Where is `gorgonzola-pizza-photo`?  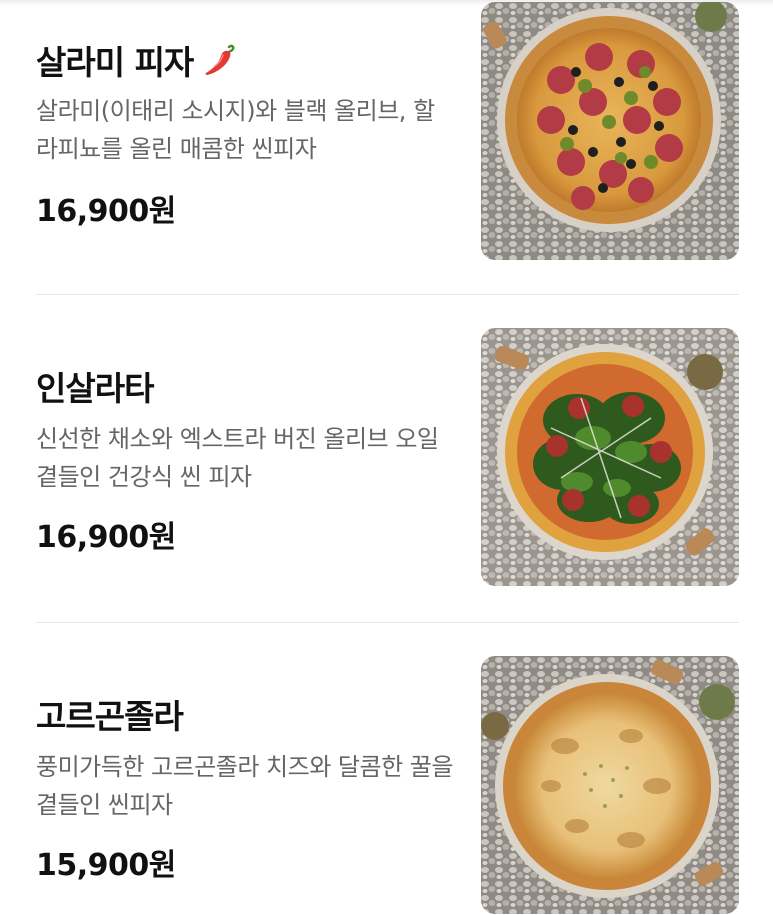
gorgonzola-pizza-photo is located at coordinates (610, 785).